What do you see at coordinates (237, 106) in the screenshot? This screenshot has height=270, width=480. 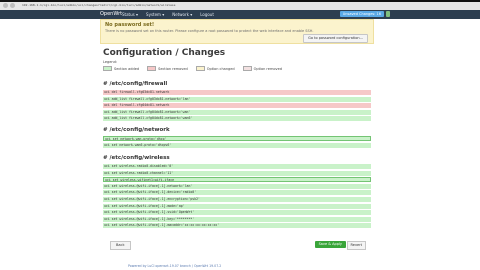 I see `change-row-removed: uci del firewall.cfg04dc81.network` at bounding box center [237, 106].